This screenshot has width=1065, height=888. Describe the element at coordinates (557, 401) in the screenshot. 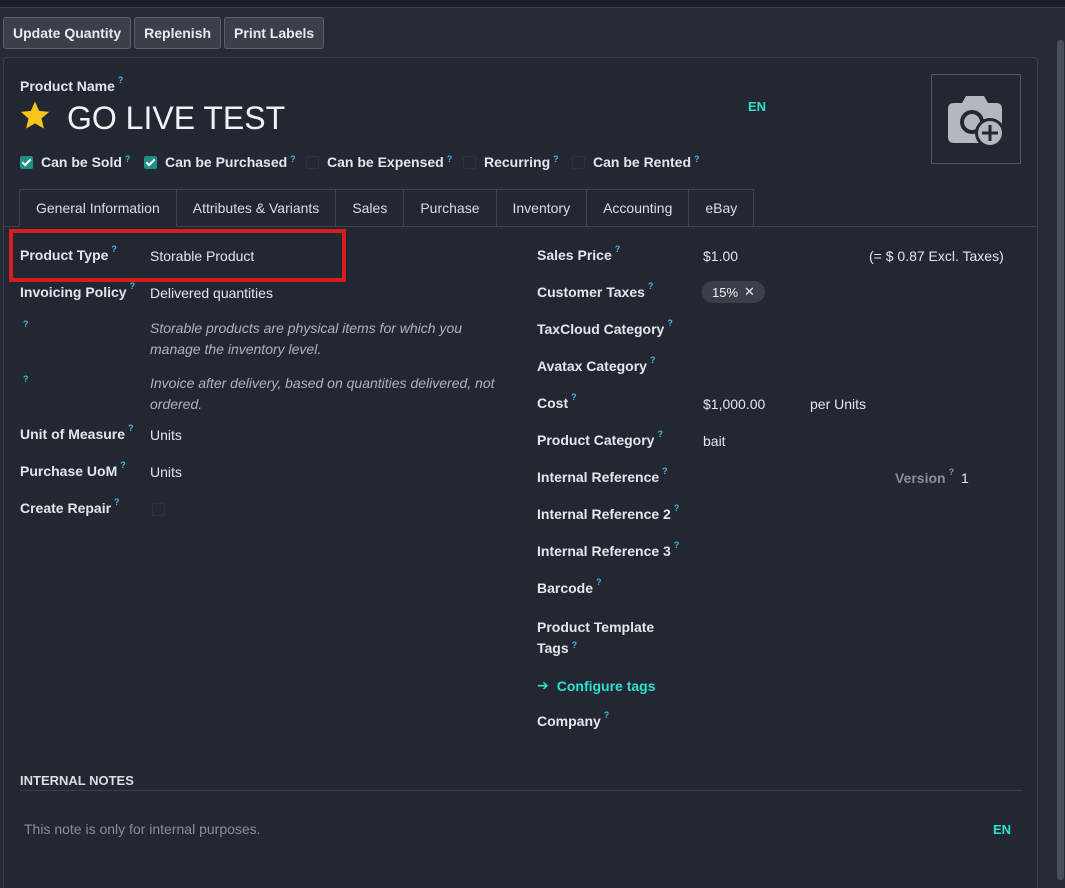

I see `cost-label: Cost?` at that location.